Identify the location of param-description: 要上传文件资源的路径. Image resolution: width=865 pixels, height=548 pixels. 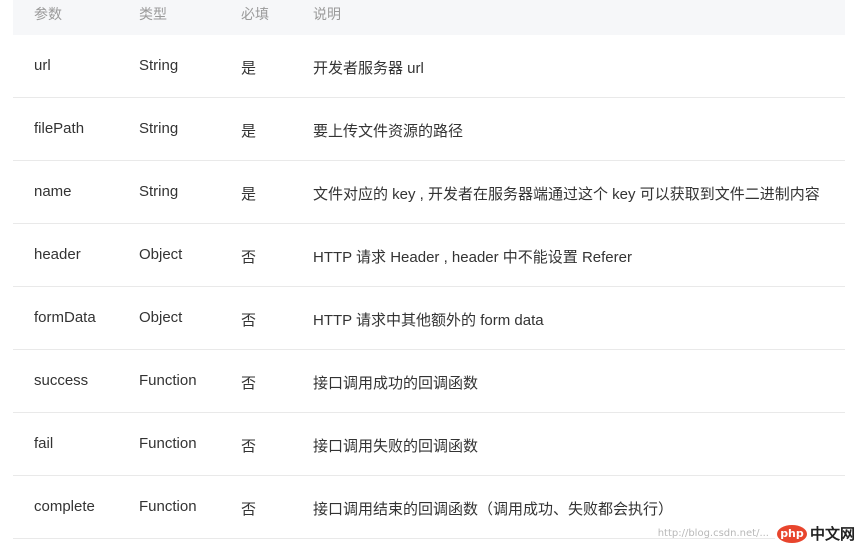
(388, 131).